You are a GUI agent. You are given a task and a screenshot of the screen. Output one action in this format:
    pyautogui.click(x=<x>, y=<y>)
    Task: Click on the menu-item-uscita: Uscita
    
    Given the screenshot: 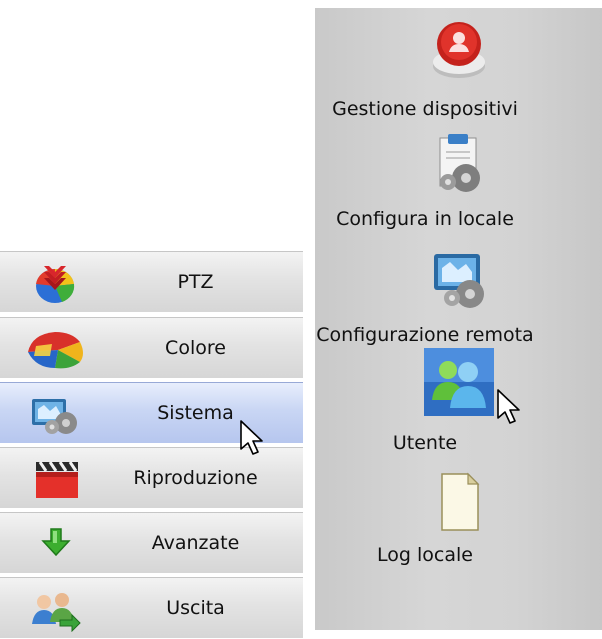 What is the action you would take?
    pyautogui.click(x=151, y=607)
    